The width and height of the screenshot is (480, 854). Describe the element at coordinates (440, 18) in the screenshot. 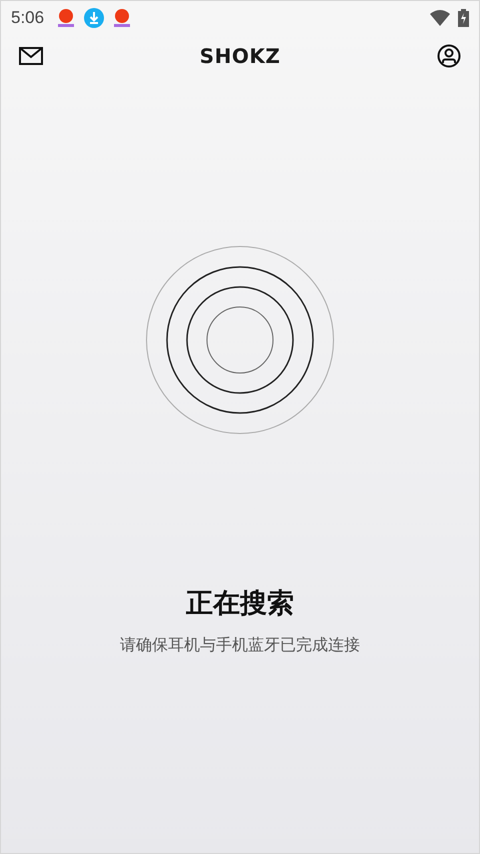

I see `wifi-icon` at that location.